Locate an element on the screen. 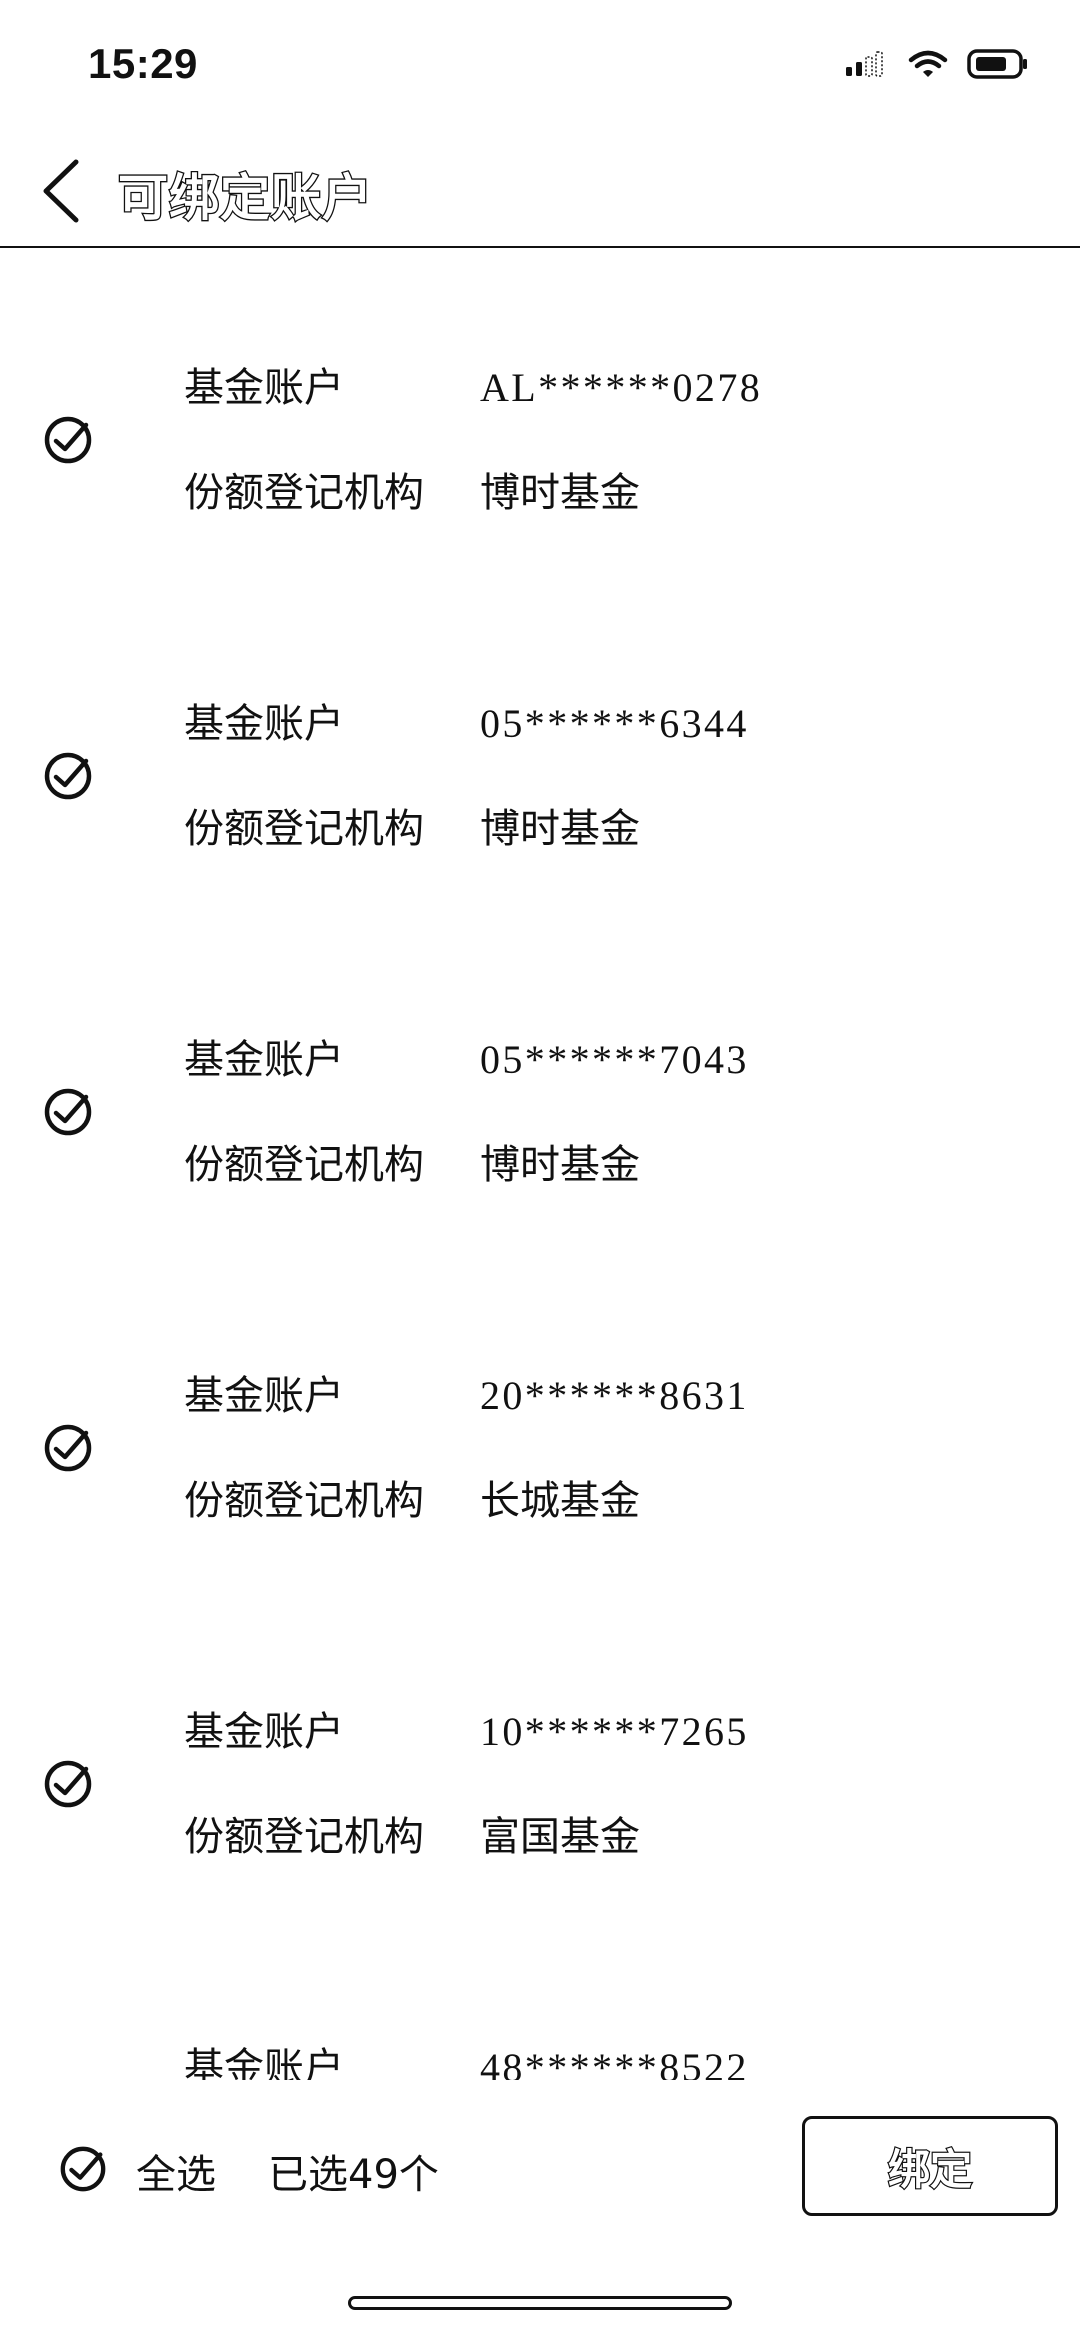 Image resolution: width=1080 pixels, height=2337 pixels. registrar-value: 长城基金 is located at coordinates (560, 1501).